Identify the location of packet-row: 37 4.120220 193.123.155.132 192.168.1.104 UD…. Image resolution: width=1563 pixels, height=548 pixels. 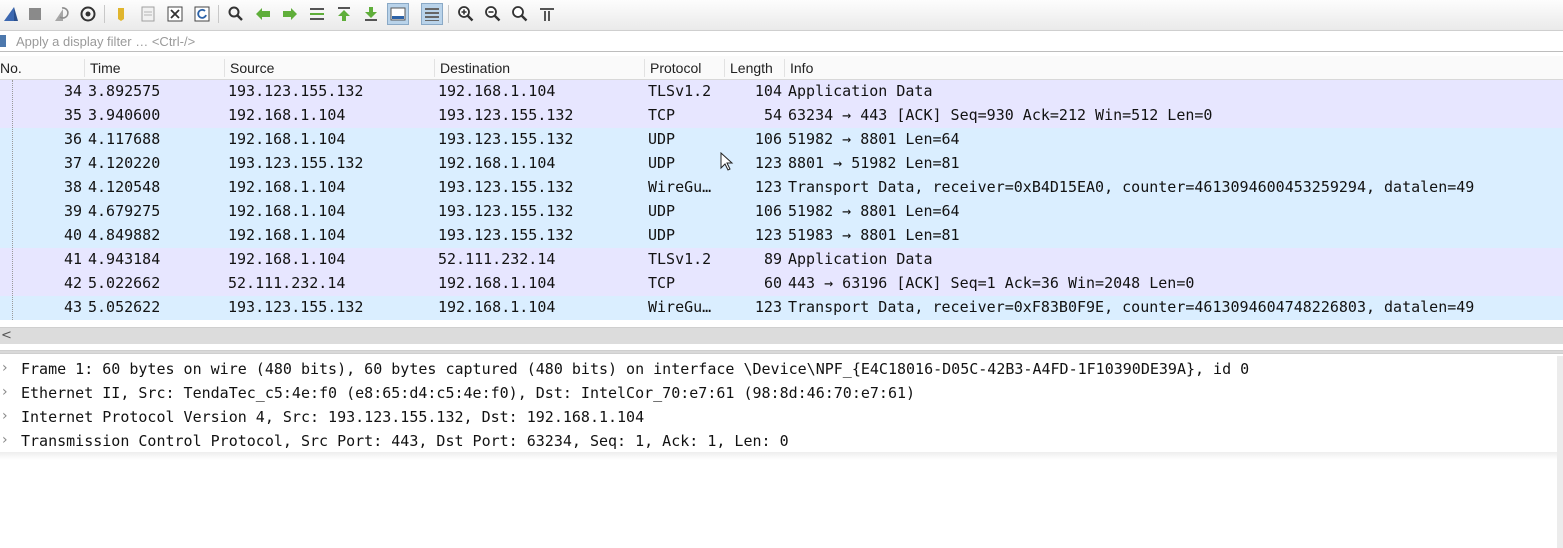
(781, 164).